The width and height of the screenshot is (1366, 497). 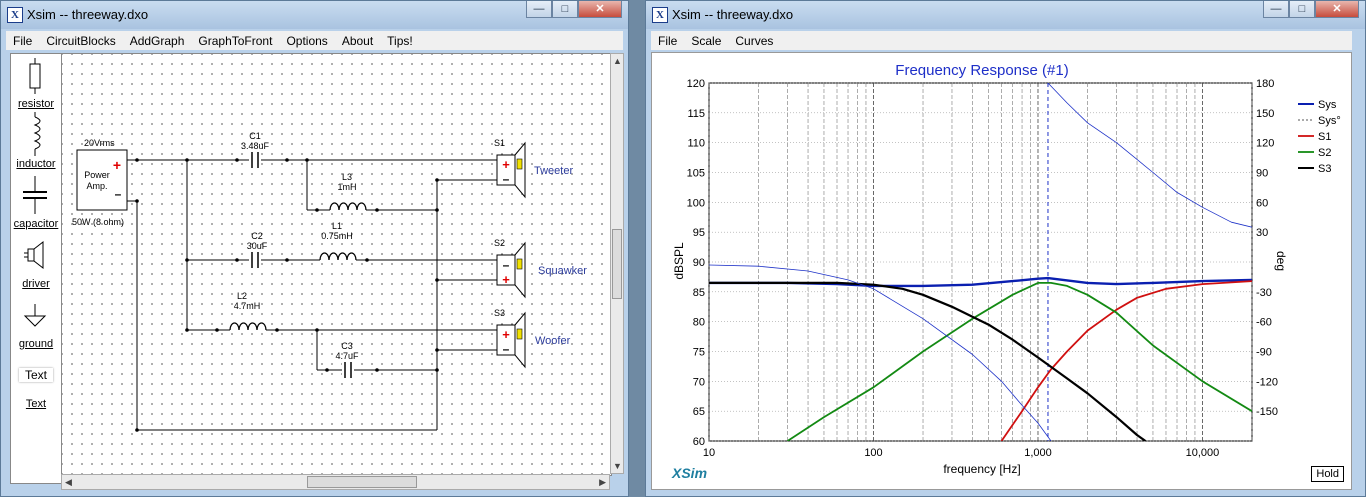 I want to click on palette-text-preview: Text, so click(x=36, y=375).